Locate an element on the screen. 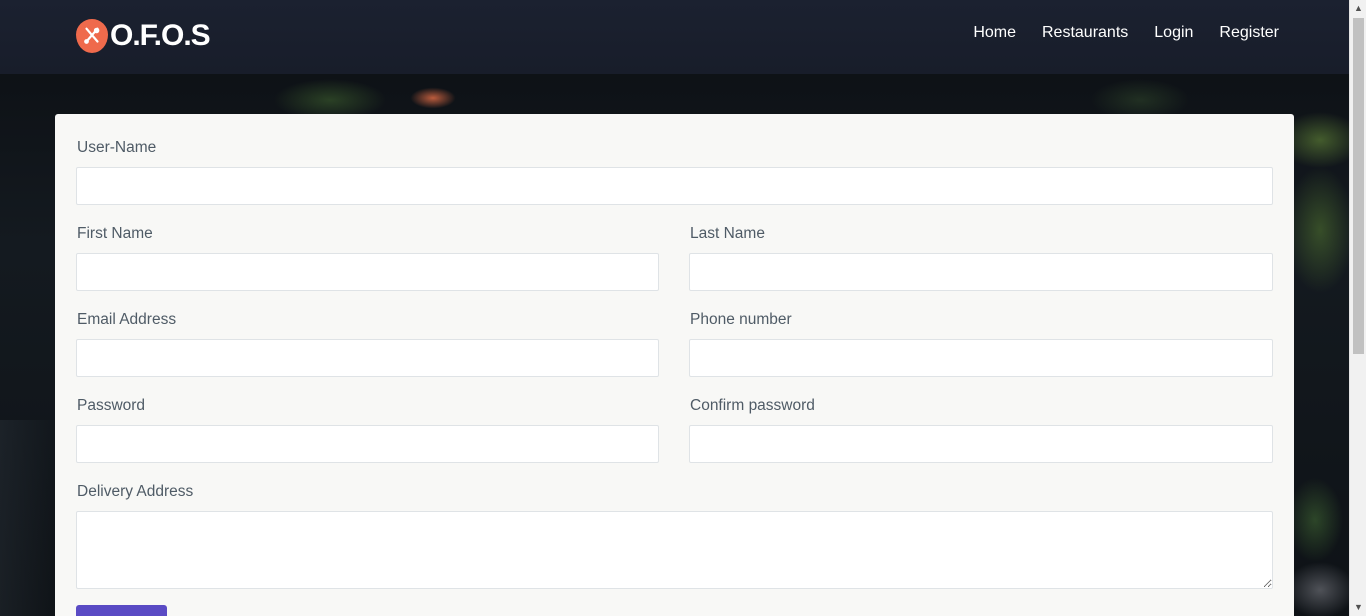  page-scrollbar: ▲ ▼ is located at coordinates (1357, 308).